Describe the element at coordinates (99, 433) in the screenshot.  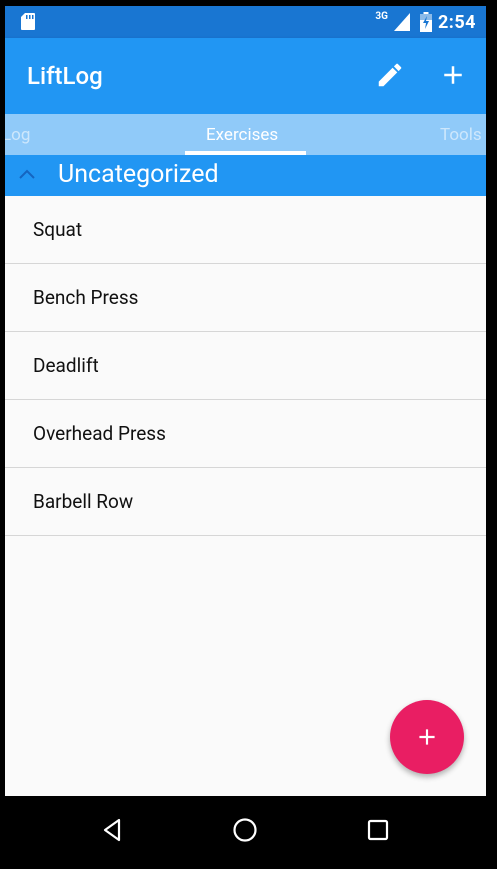
I see `exercise-label: Overhead Press` at that location.